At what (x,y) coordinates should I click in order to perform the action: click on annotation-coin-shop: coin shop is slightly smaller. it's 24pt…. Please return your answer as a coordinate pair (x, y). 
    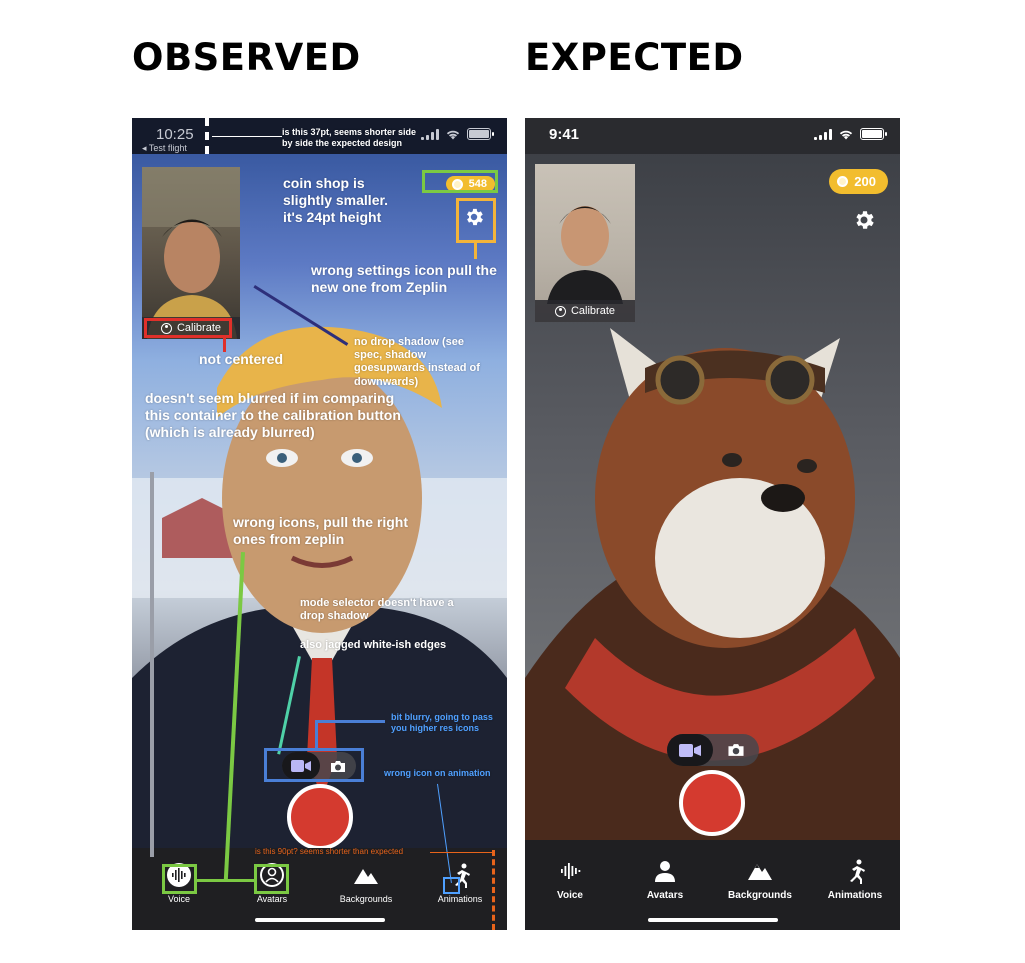
    Looking at the image, I should click on (336, 200).